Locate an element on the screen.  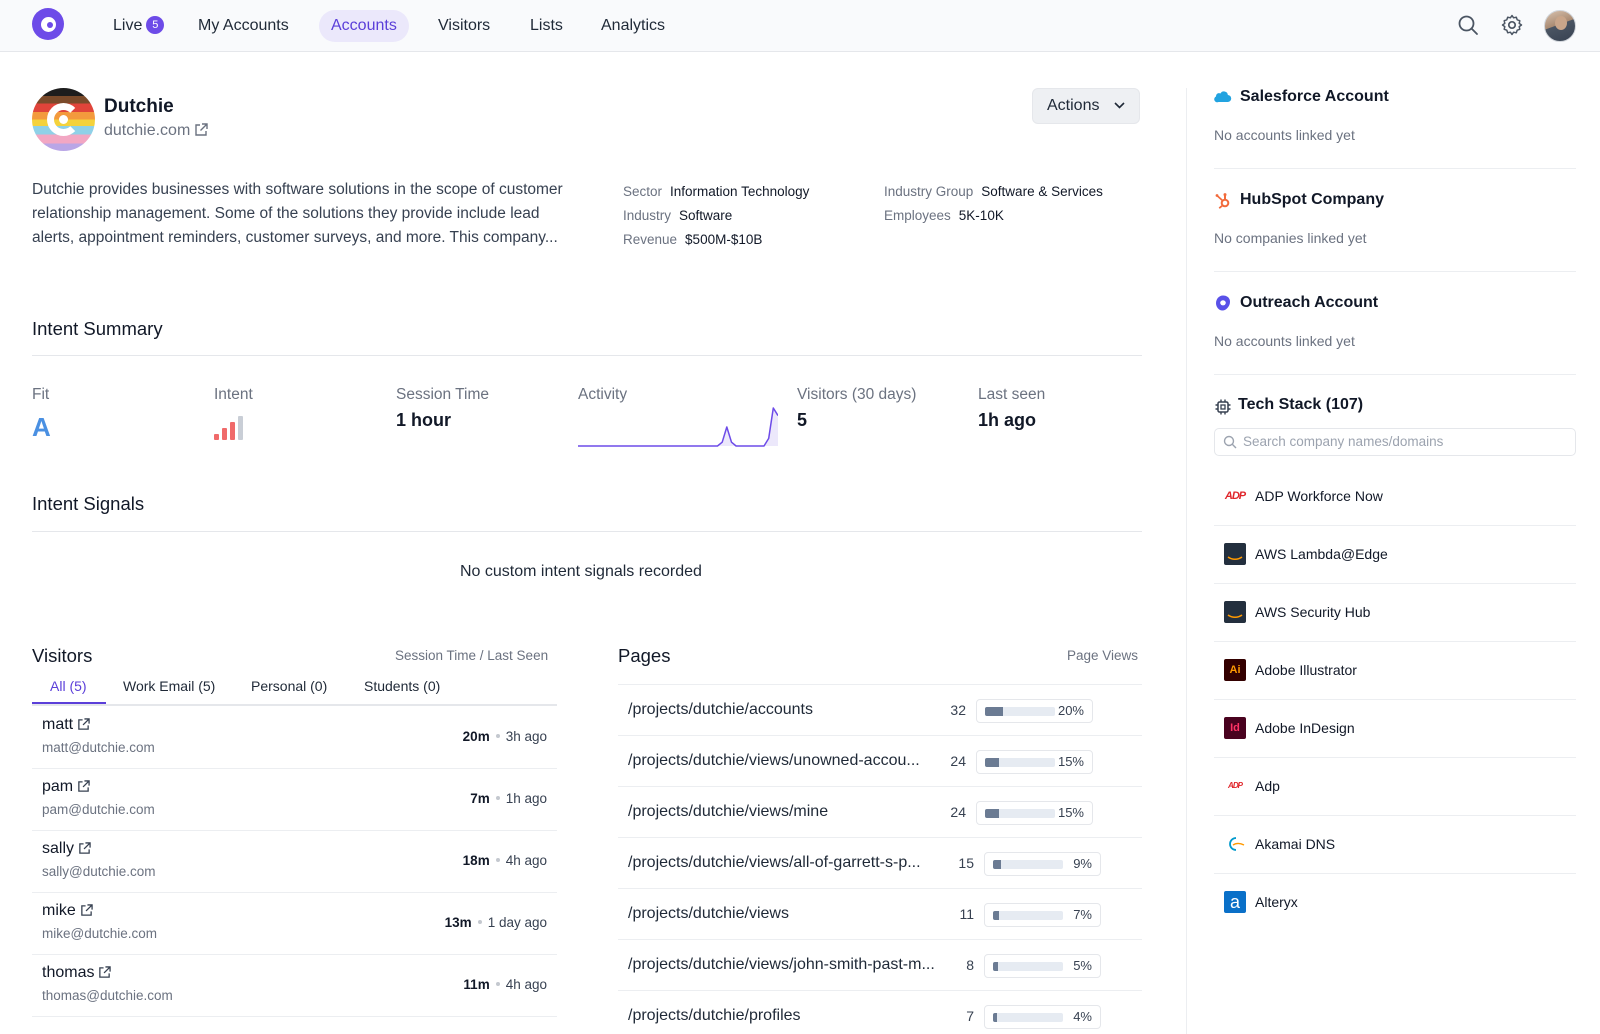
fit-grade: A is located at coordinates (41, 427).